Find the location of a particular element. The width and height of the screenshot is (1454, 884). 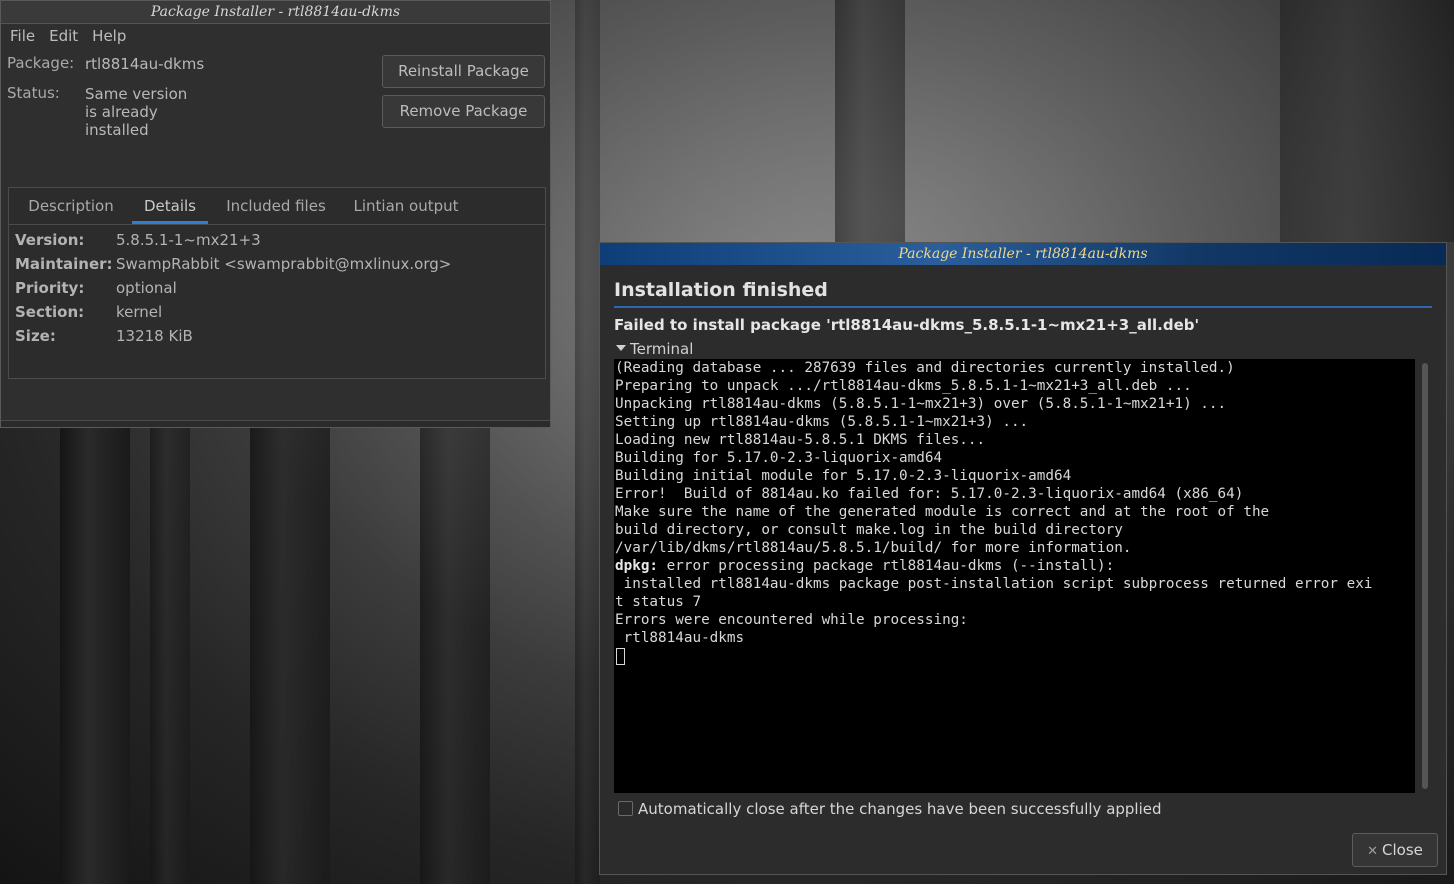

tab-details: Details is located at coordinates (170, 206).